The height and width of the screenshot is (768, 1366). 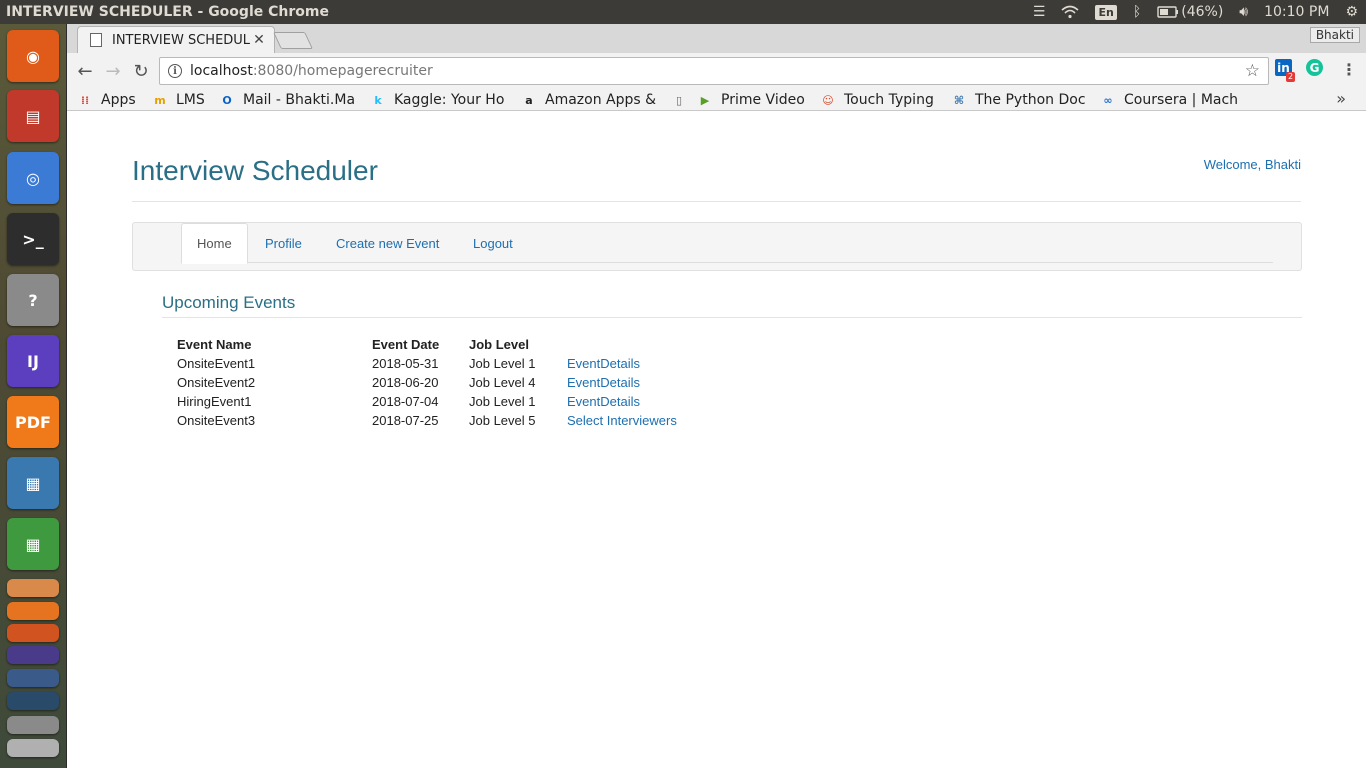 I want to click on apps-grid-icon: ⁞⁞, so click(x=85, y=100).